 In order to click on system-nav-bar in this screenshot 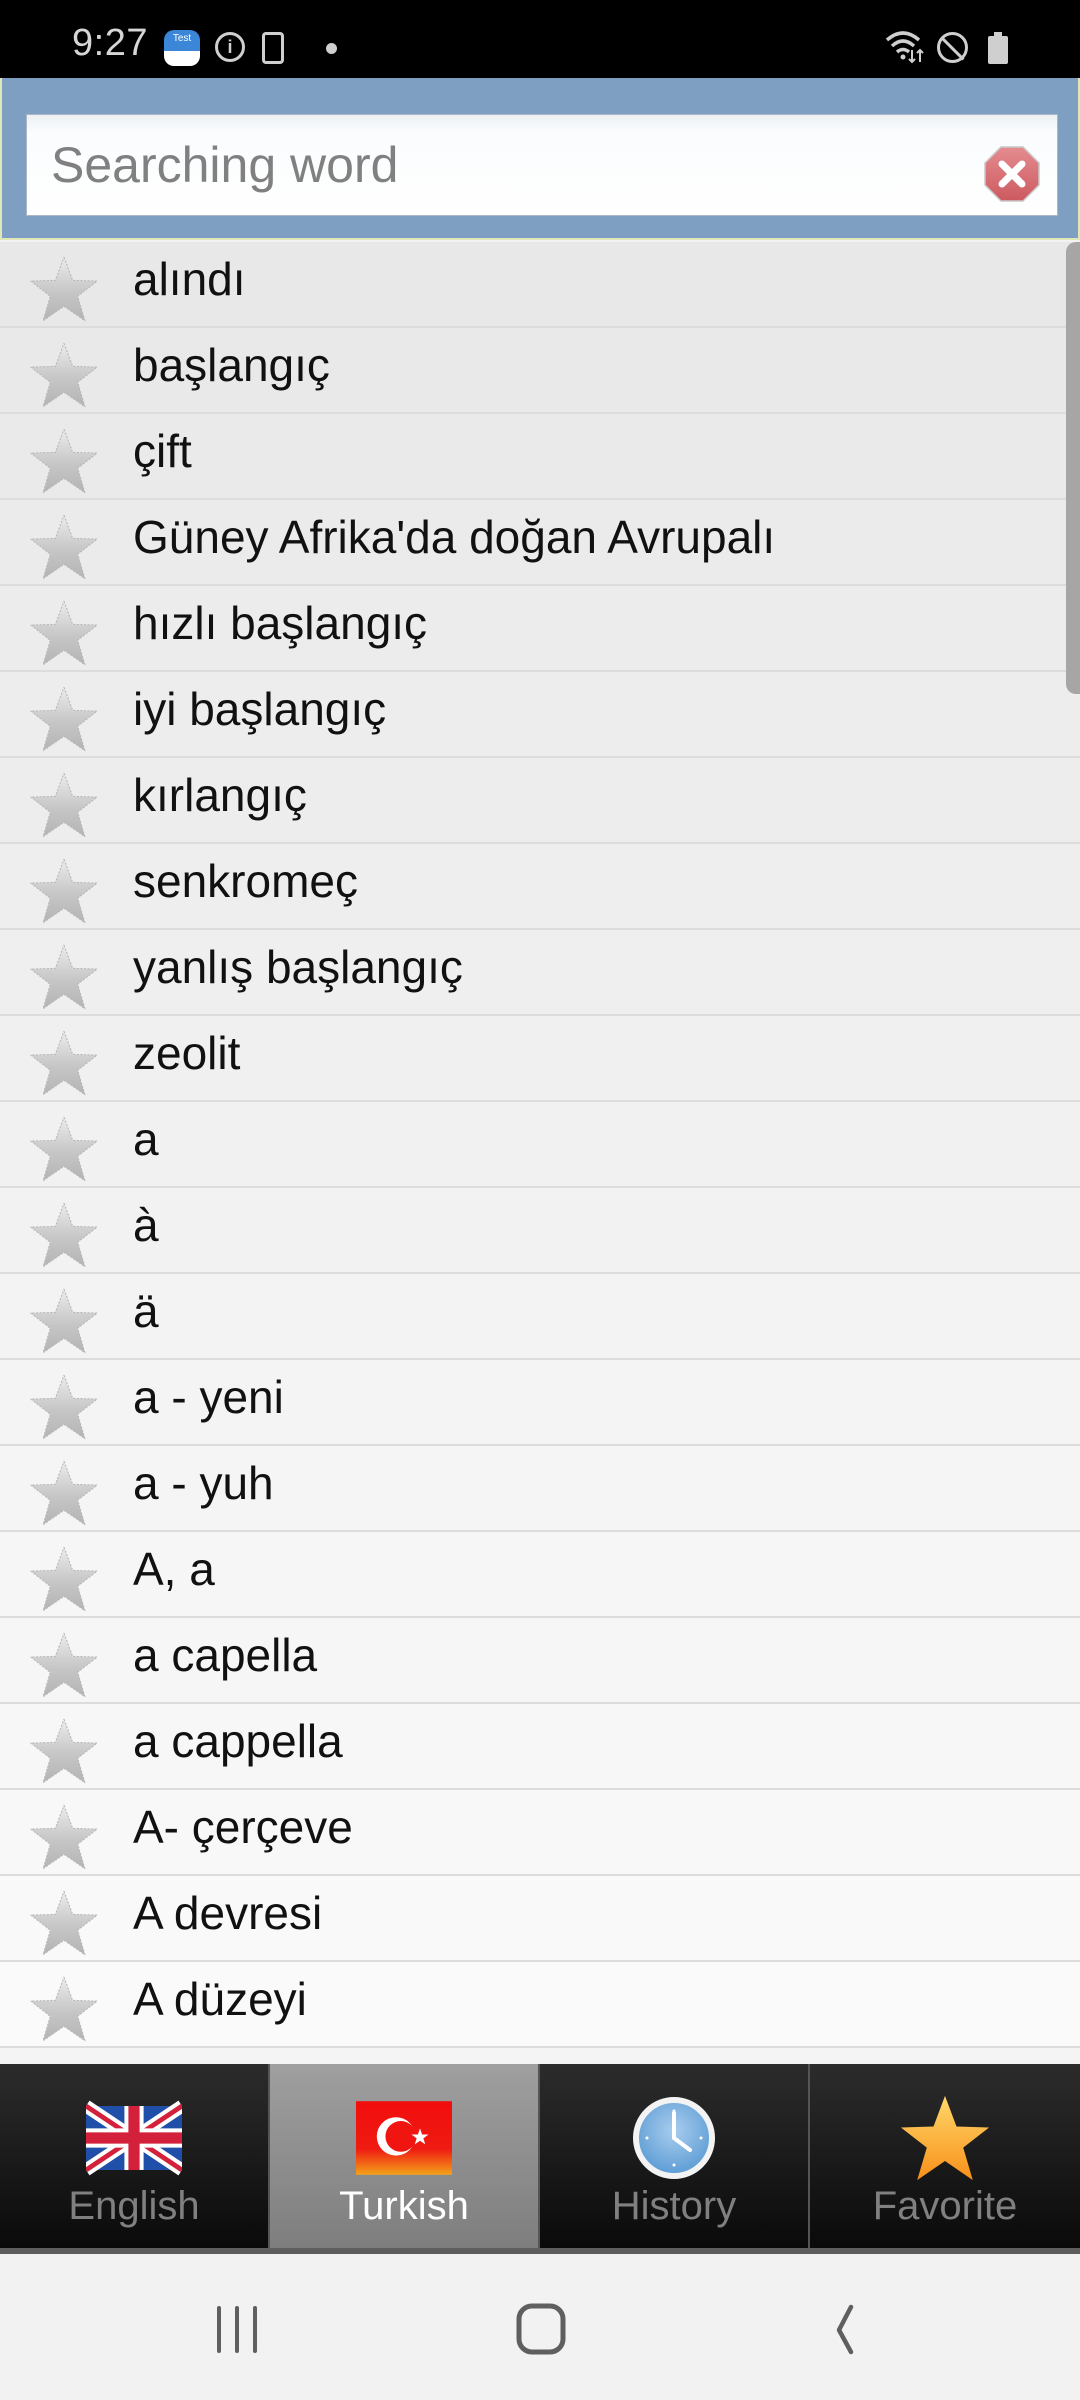, I will do `click(540, 2327)`.